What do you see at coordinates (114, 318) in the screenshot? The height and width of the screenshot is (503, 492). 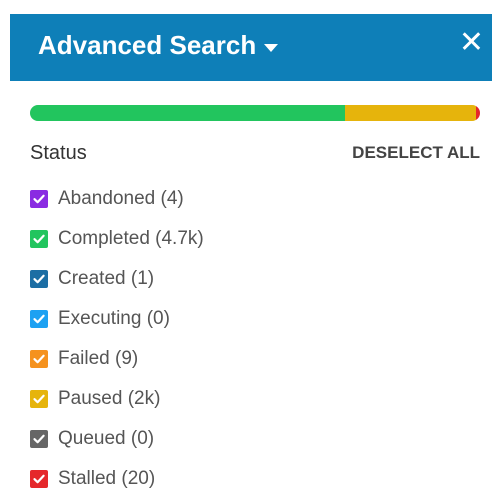 I see `status-filter-label: Executing (0)` at bounding box center [114, 318].